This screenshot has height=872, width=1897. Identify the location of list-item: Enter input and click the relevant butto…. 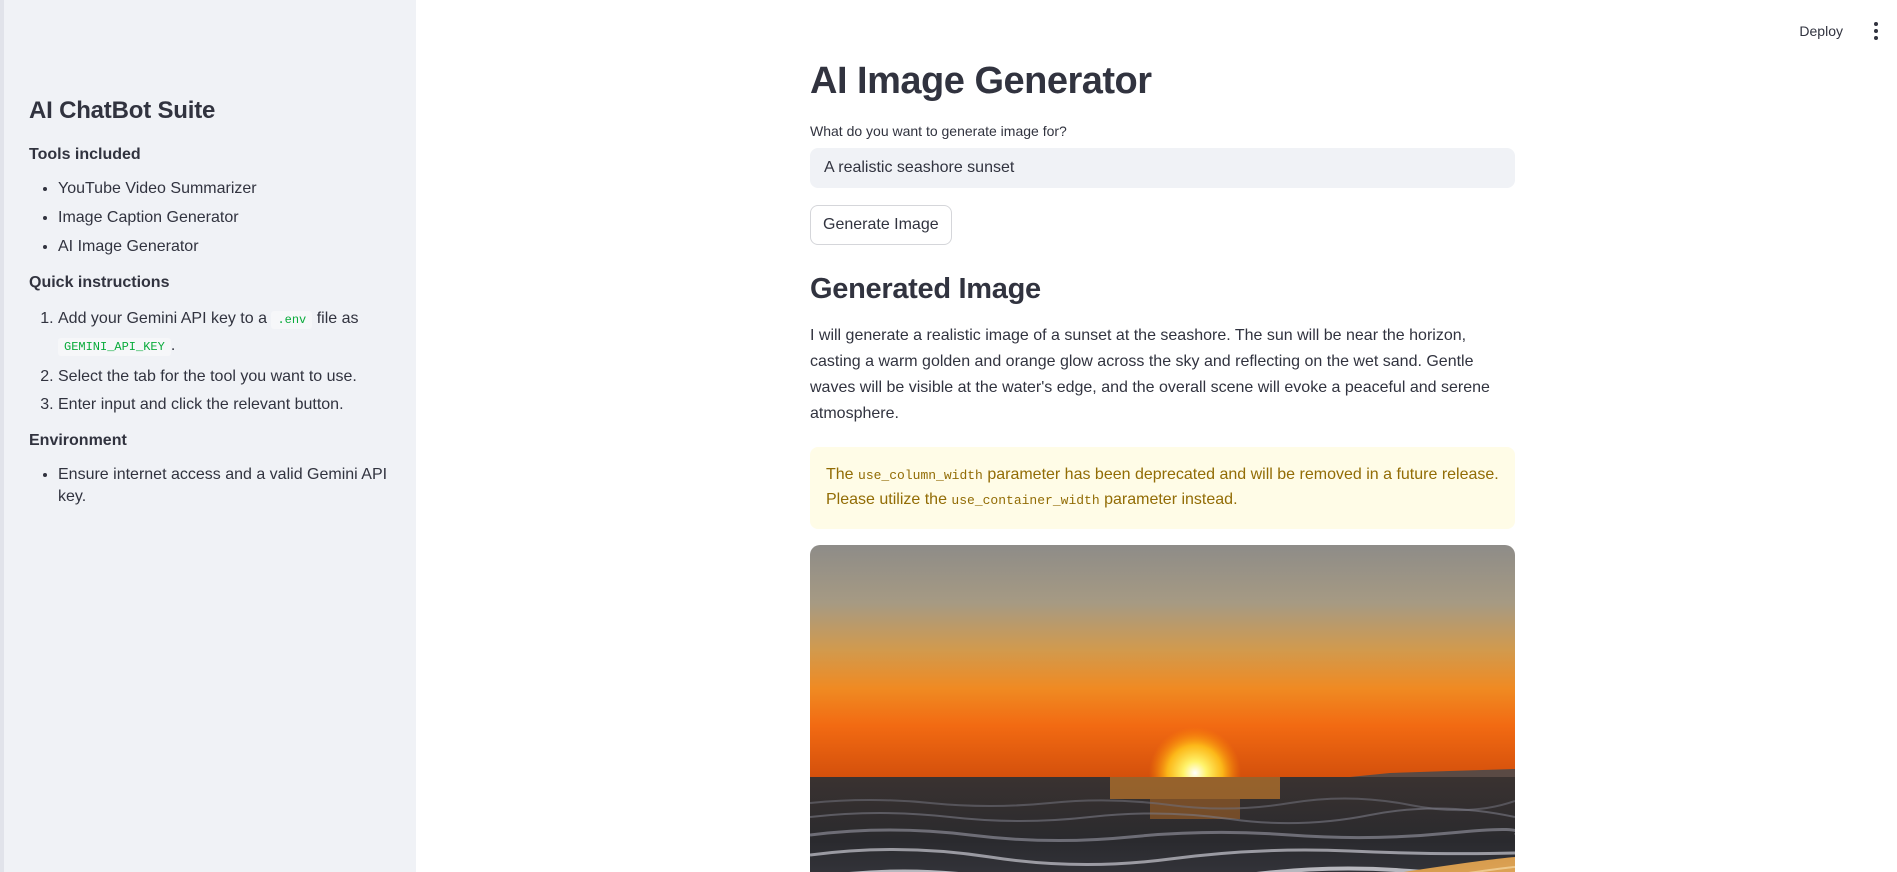
(223, 405).